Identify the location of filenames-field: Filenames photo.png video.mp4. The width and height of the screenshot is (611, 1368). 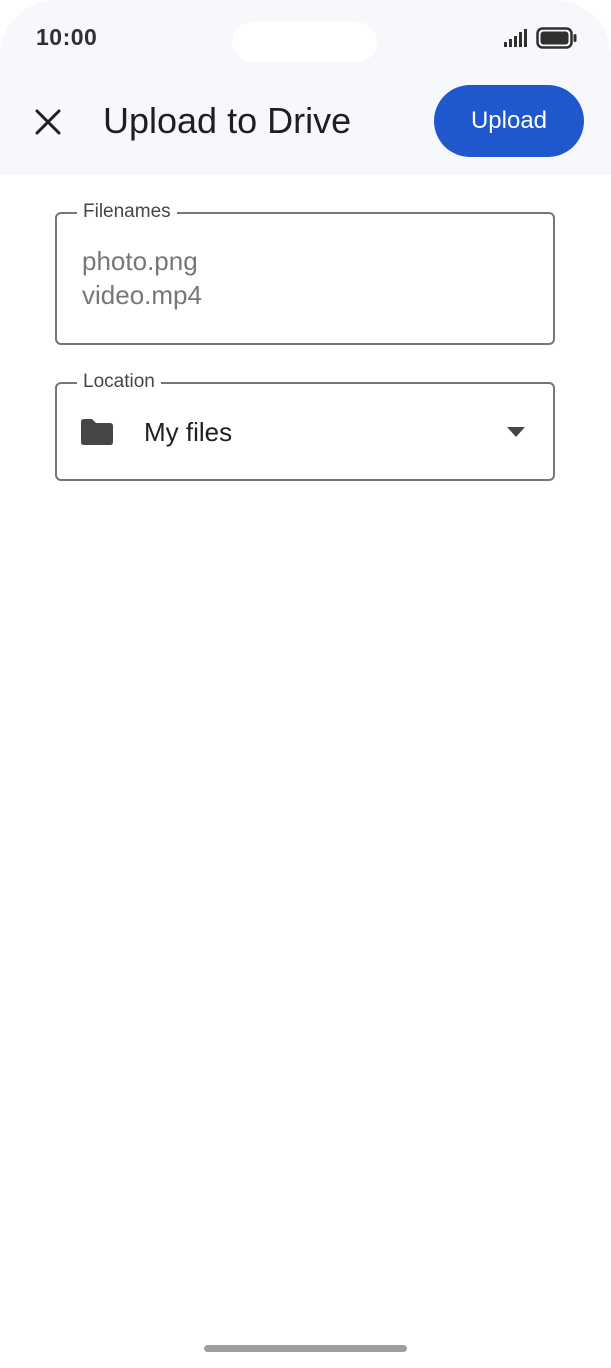
(305, 272).